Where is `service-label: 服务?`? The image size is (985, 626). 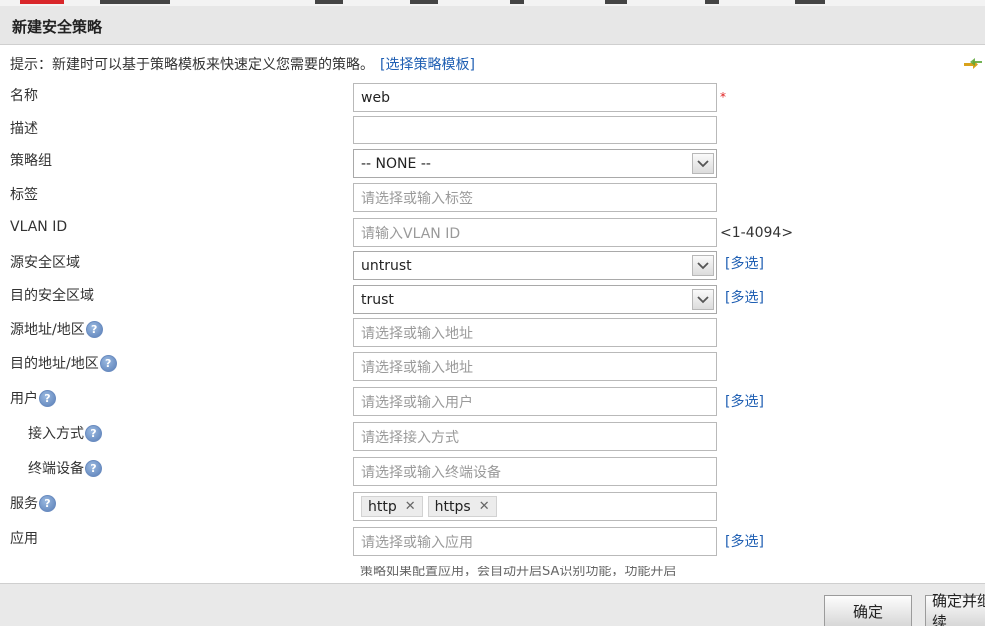 service-label: 服务? is located at coordinates (33, 503).